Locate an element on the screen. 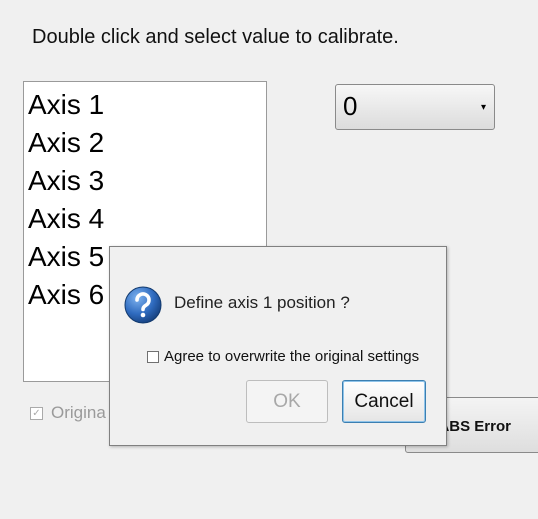 The width and height of the screenshot is (538, 519). chevron-down-icon: ▾ is located at coordinates (483, 107).